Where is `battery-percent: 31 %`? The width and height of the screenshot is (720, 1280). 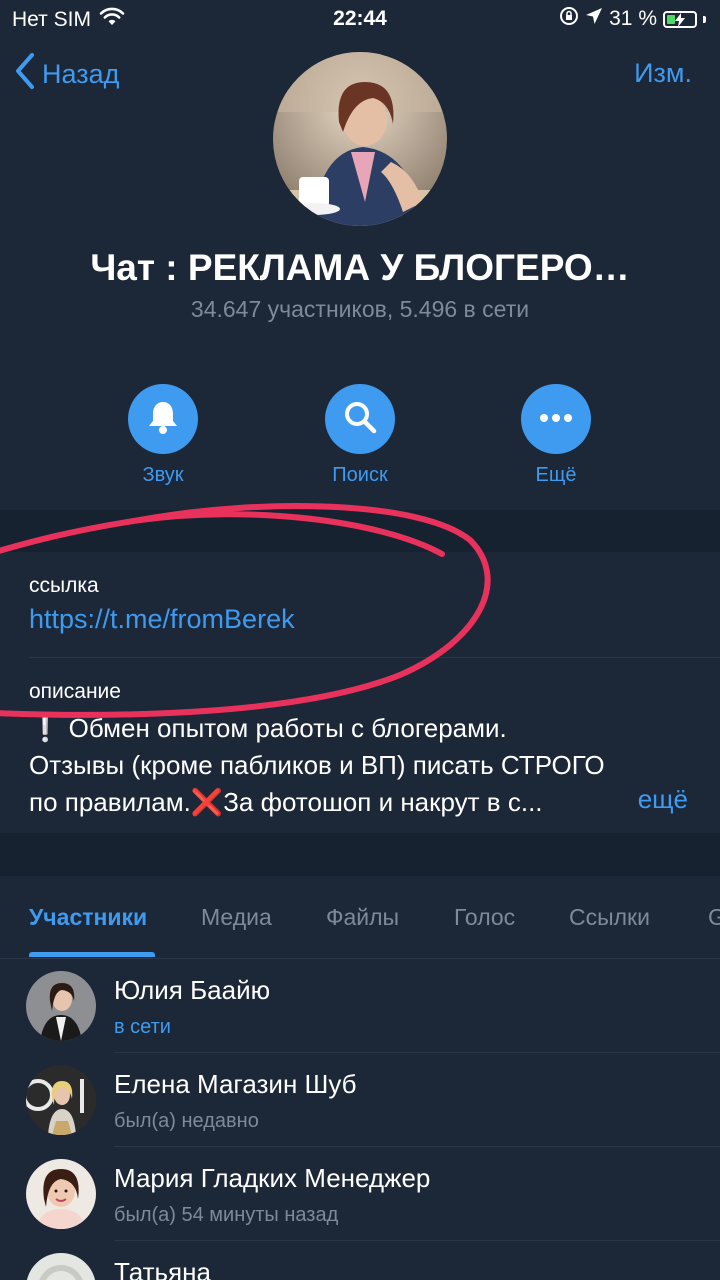
battery-percent: 31 % is located at coordinates (633, 18).